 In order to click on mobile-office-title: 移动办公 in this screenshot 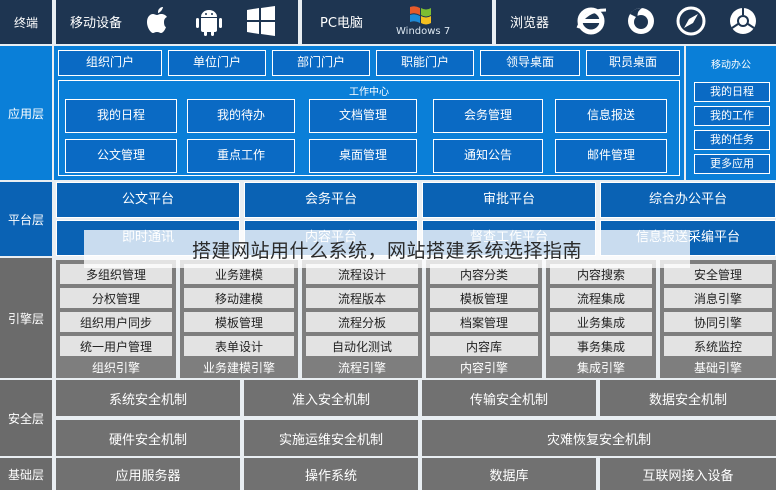, I will do `click(731, 65)`.